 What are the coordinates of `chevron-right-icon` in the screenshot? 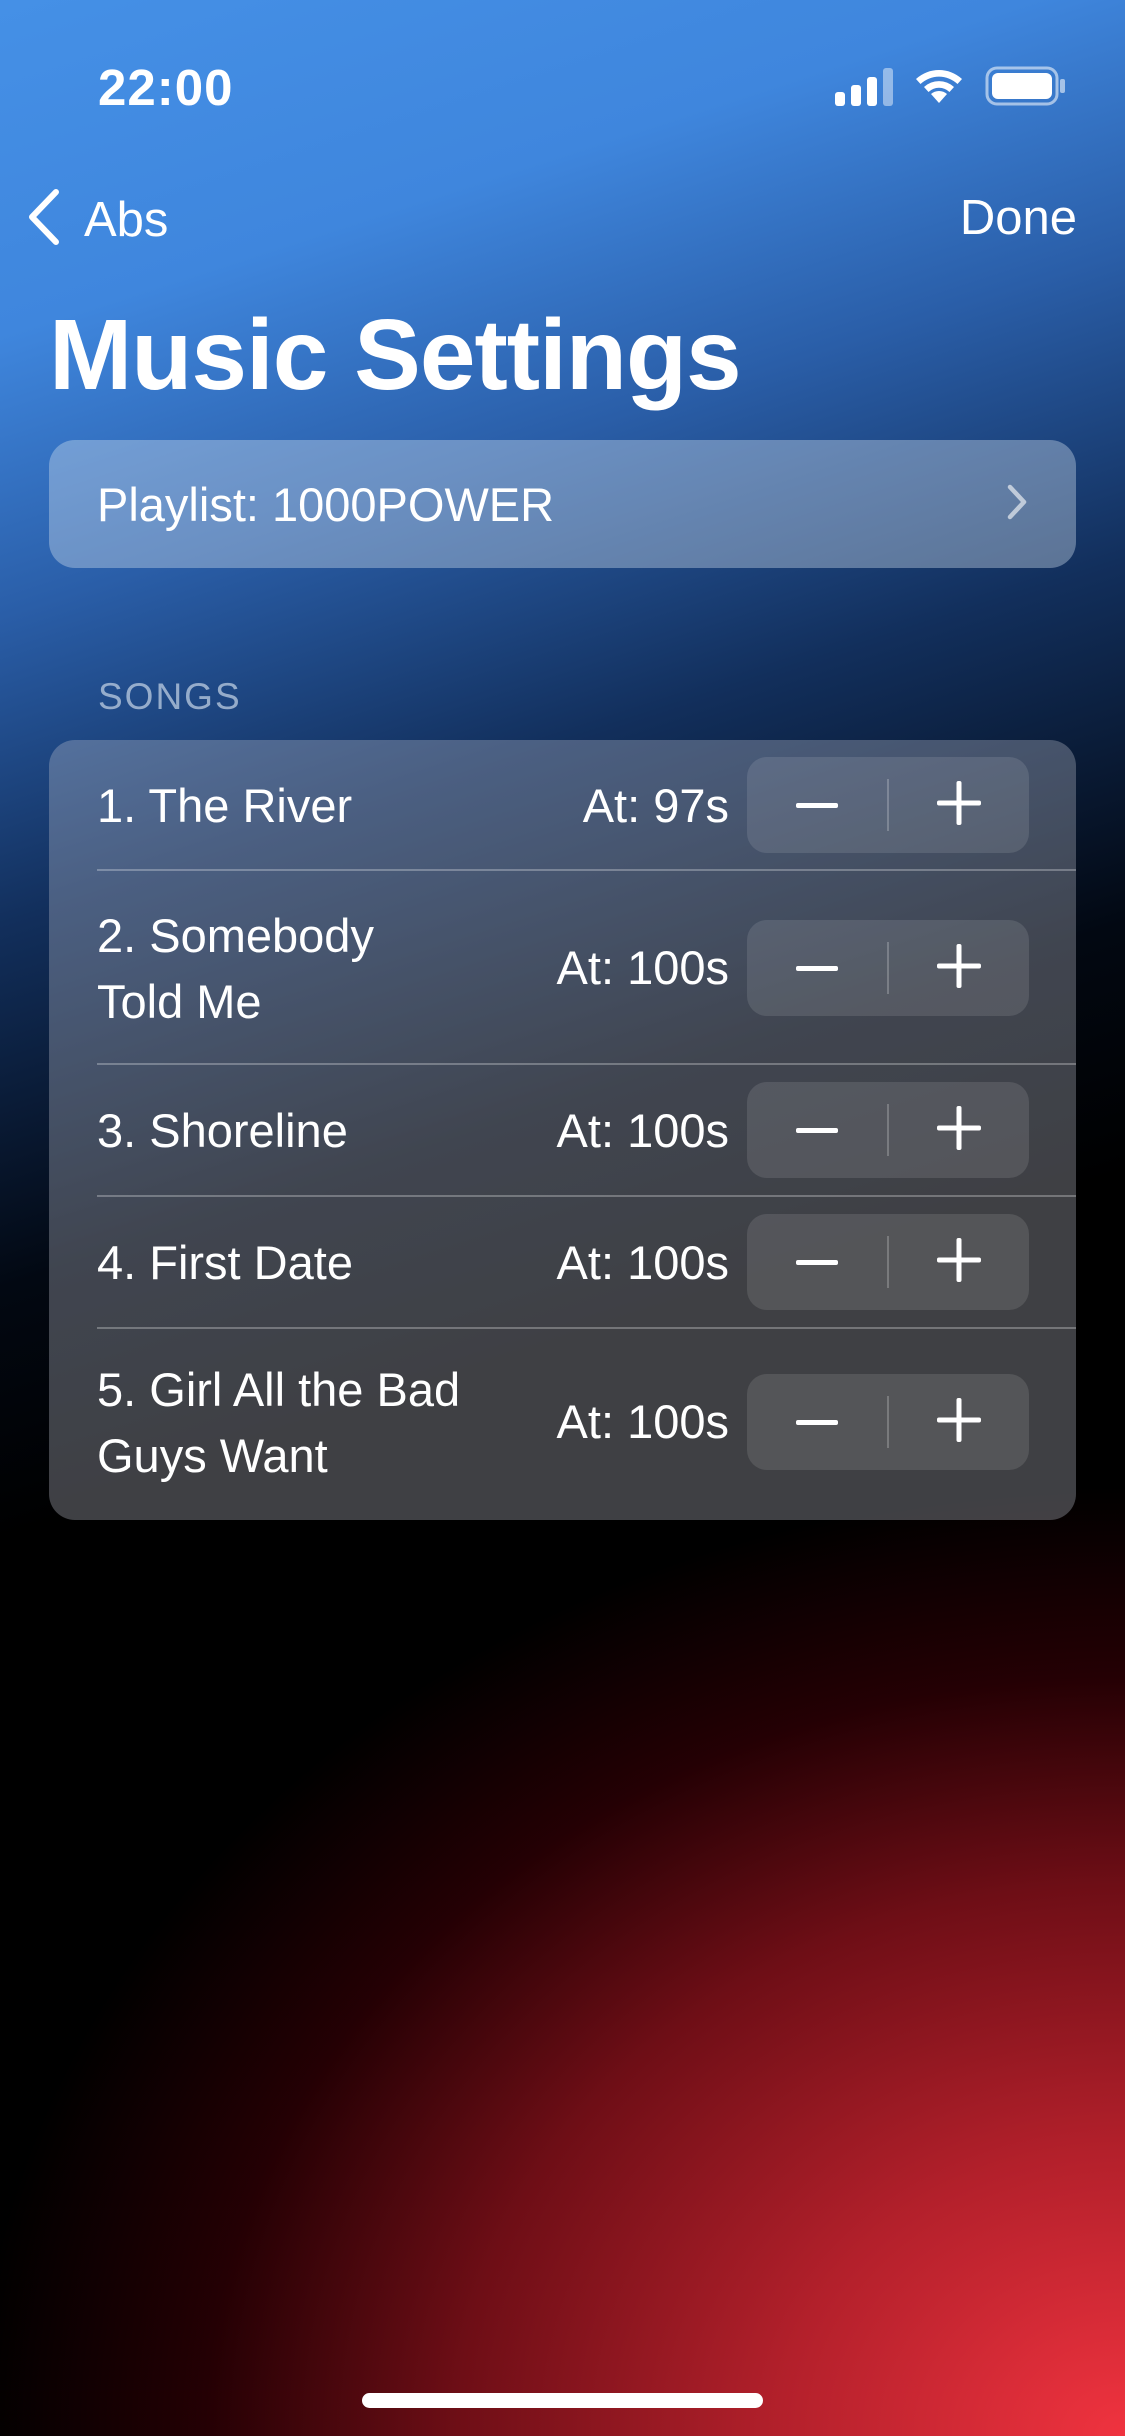 It's located at (1017, 504).